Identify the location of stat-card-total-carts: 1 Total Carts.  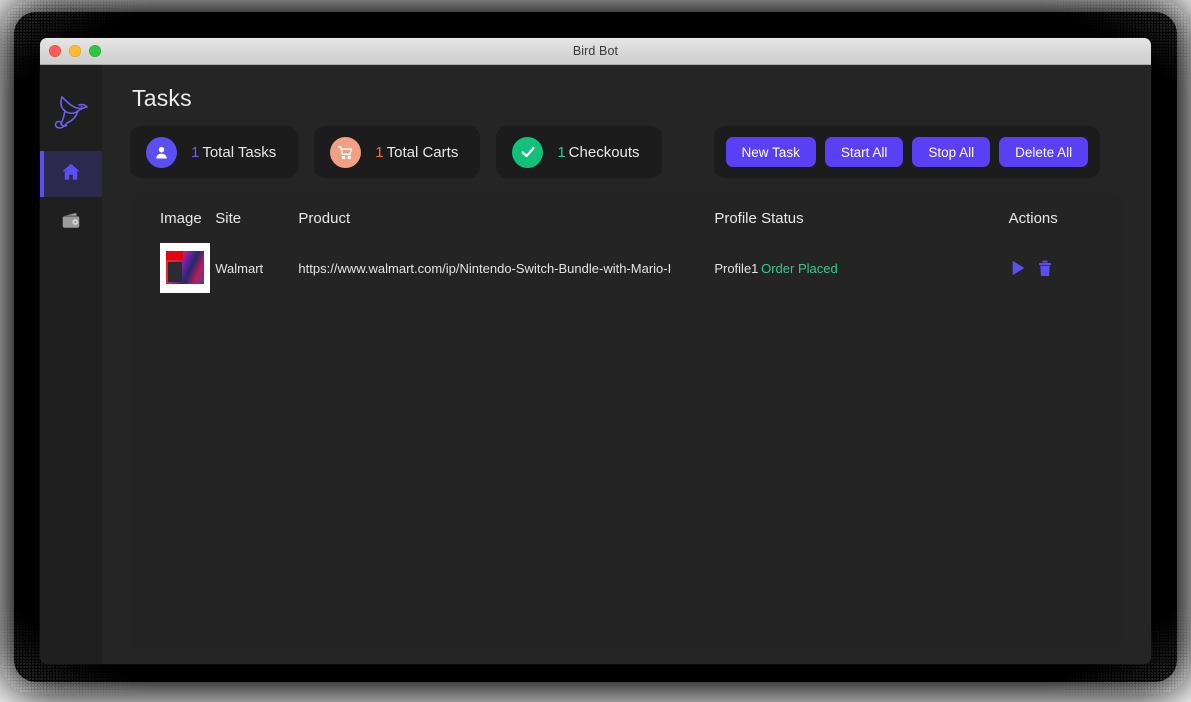
(397, 152).